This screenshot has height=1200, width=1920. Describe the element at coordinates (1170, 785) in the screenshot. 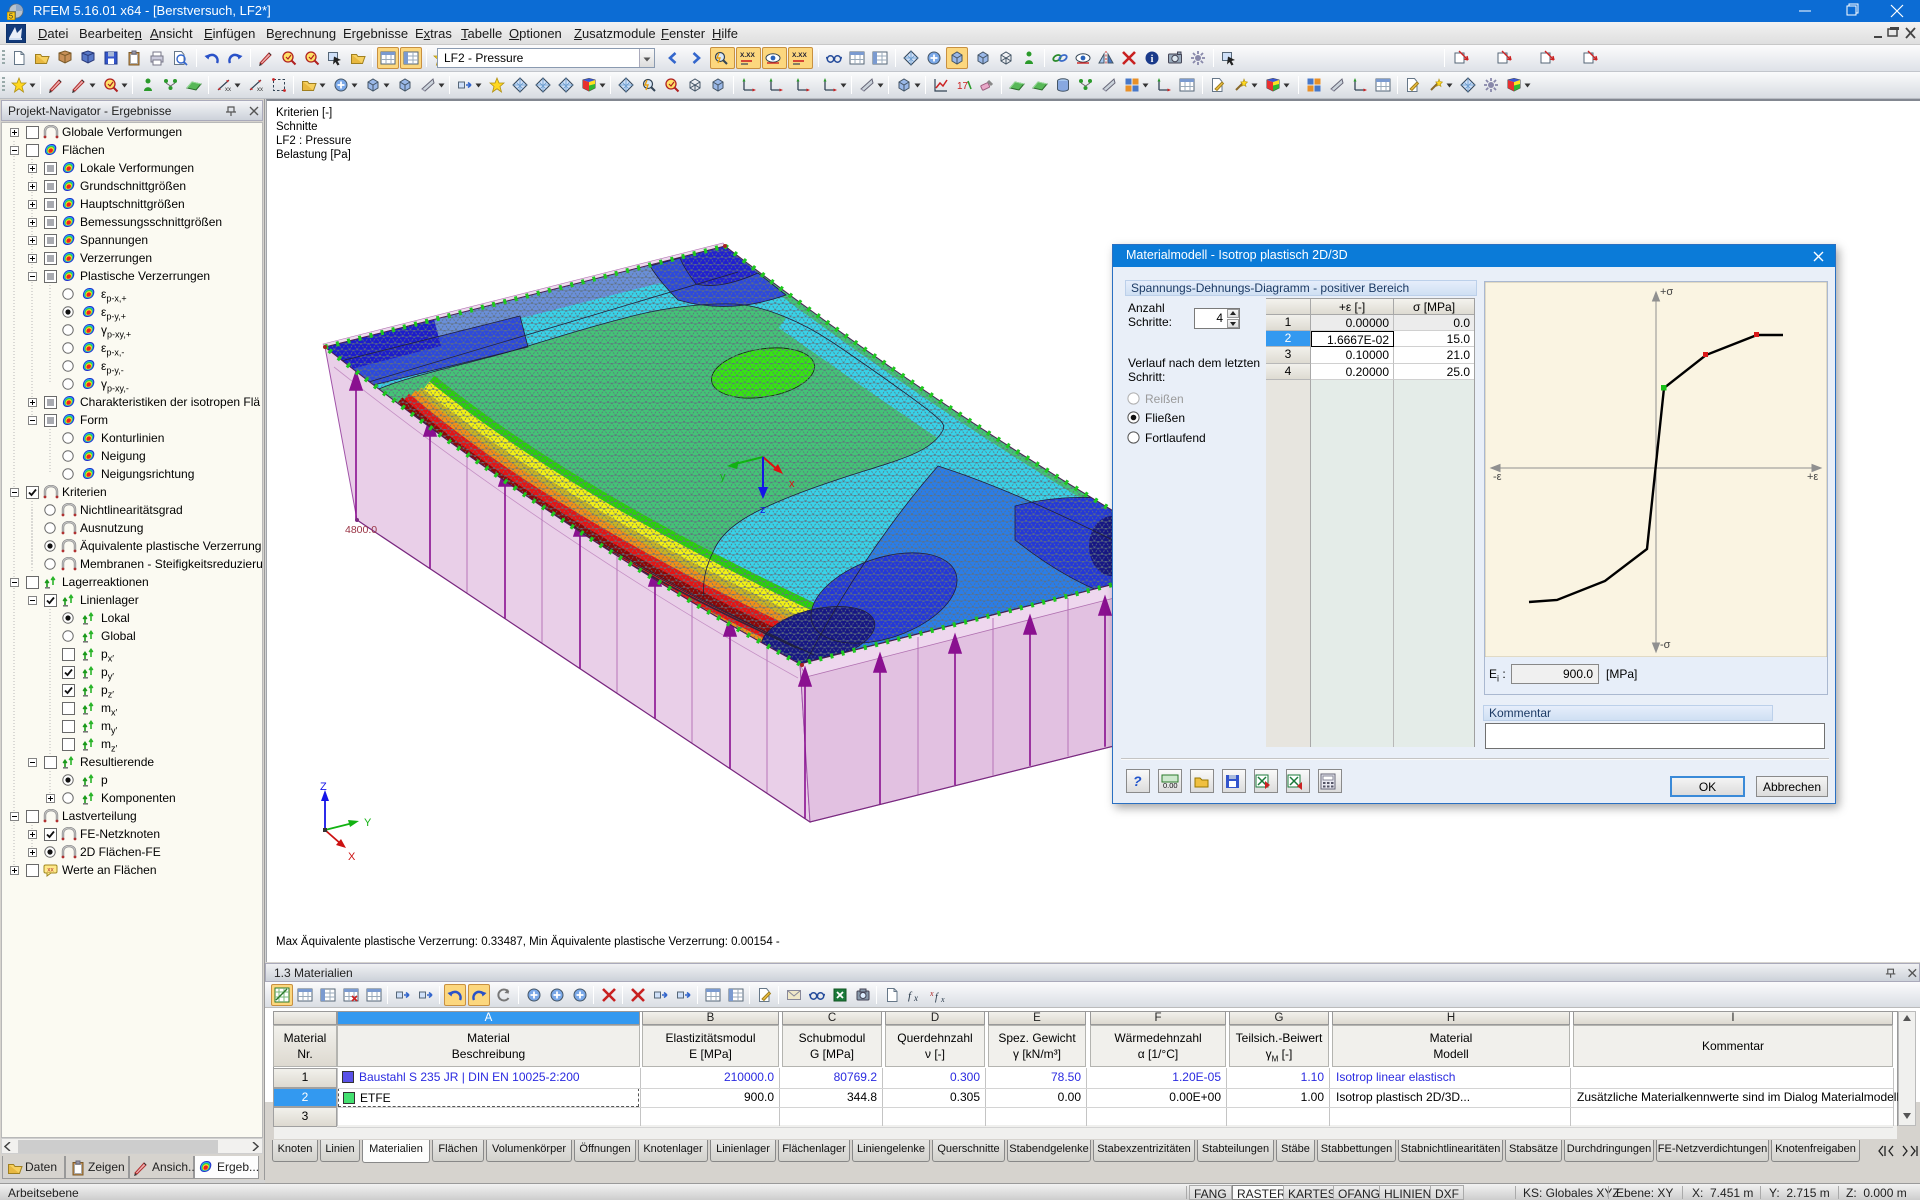

I see `svg-text: 0.00` at that location.